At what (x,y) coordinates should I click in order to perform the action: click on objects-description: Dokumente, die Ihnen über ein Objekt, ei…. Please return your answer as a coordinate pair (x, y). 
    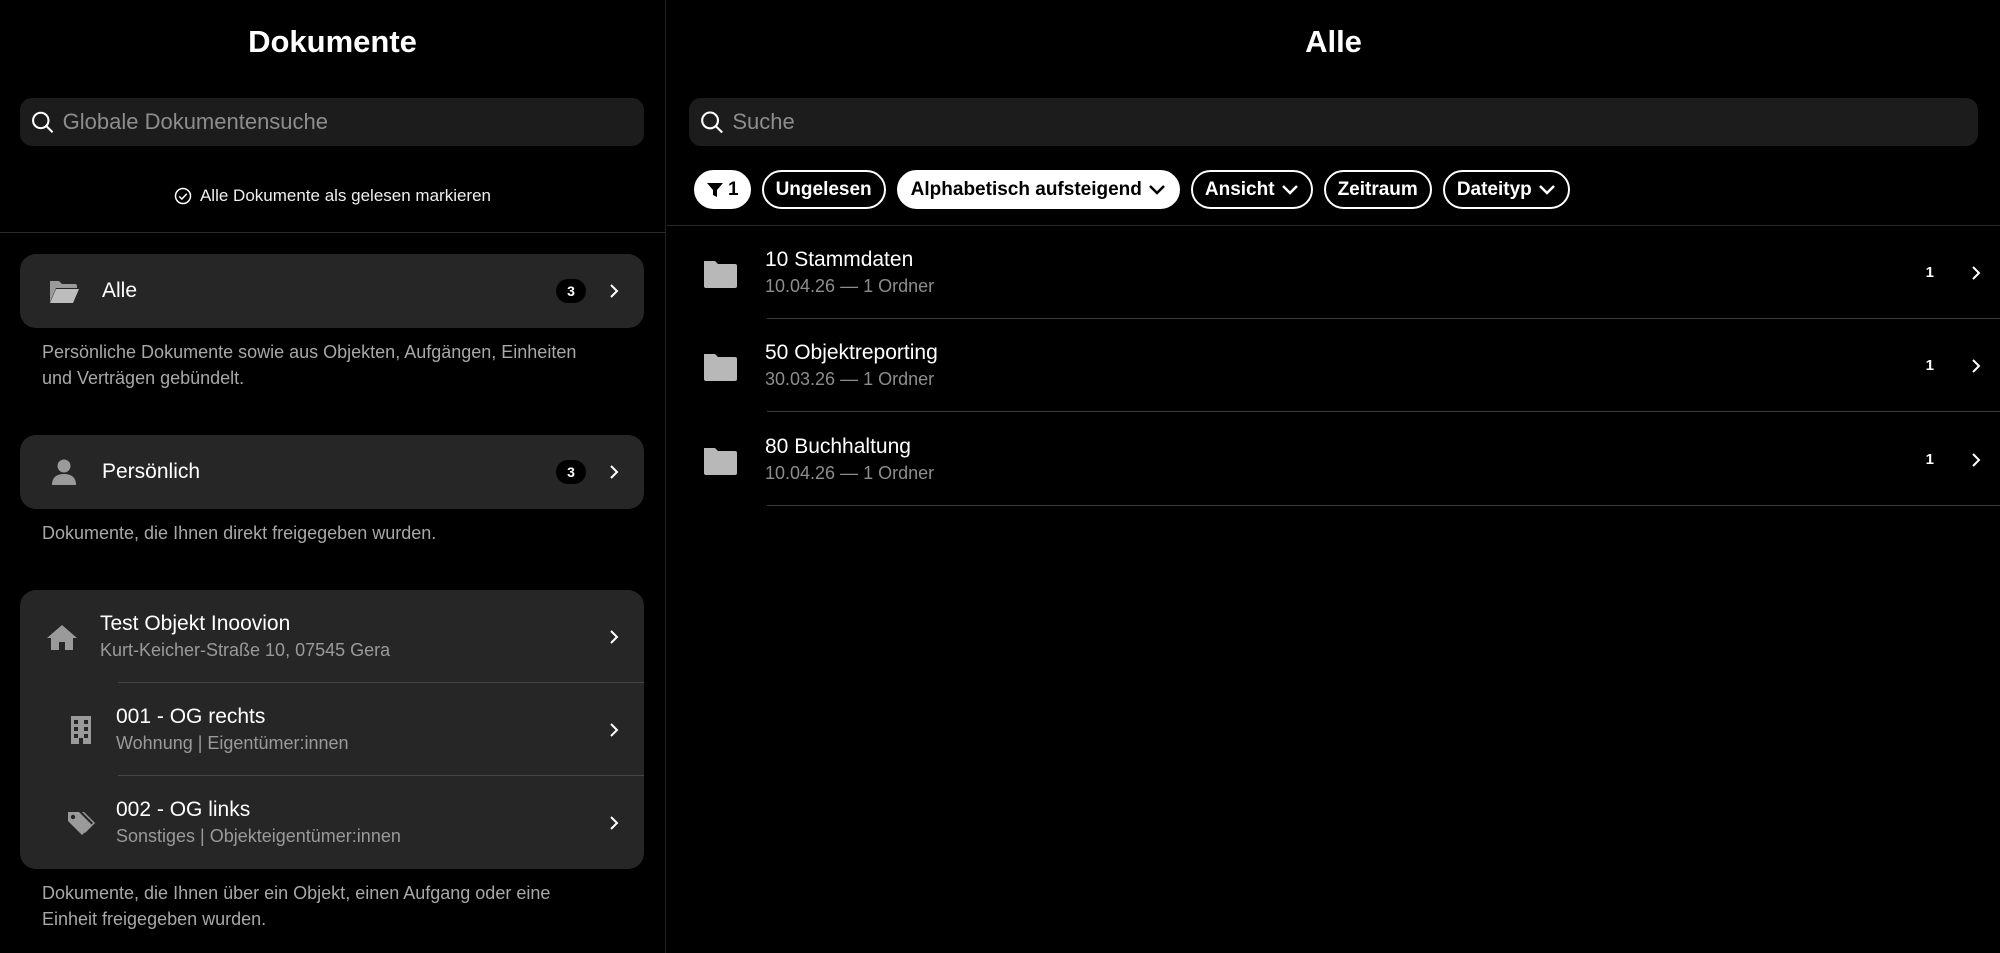
    Looking at the image, I should click on (296, 906).